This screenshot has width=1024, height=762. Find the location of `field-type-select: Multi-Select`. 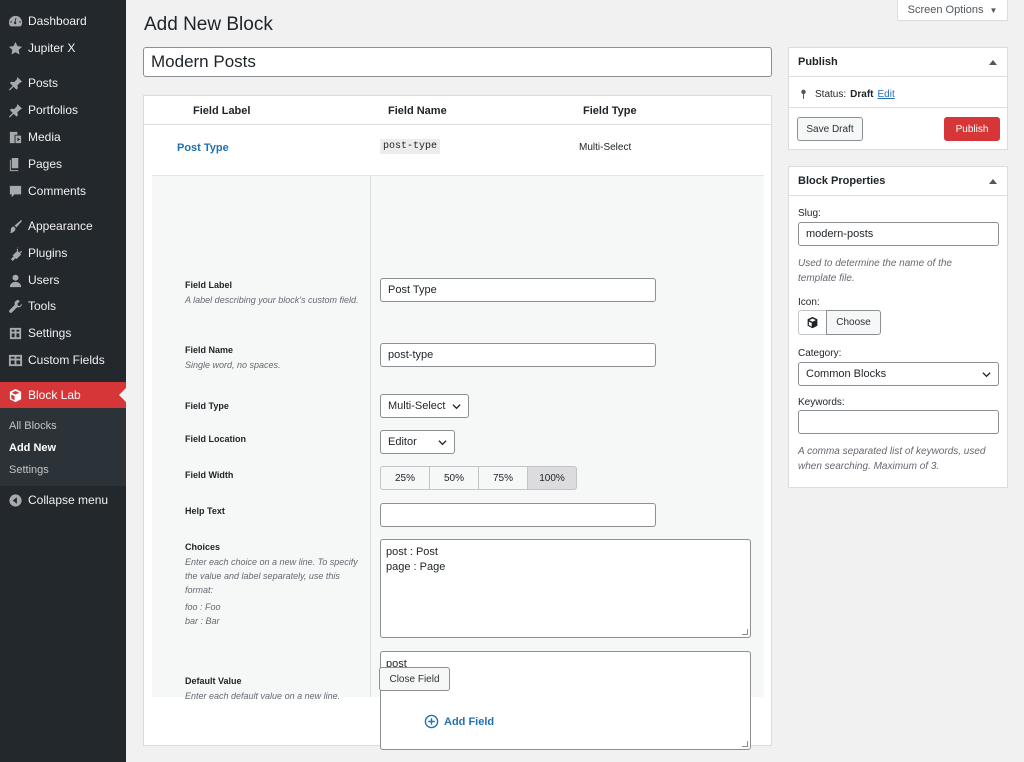

field-type-select: Multi-Select is located at coordinates (424, 406).